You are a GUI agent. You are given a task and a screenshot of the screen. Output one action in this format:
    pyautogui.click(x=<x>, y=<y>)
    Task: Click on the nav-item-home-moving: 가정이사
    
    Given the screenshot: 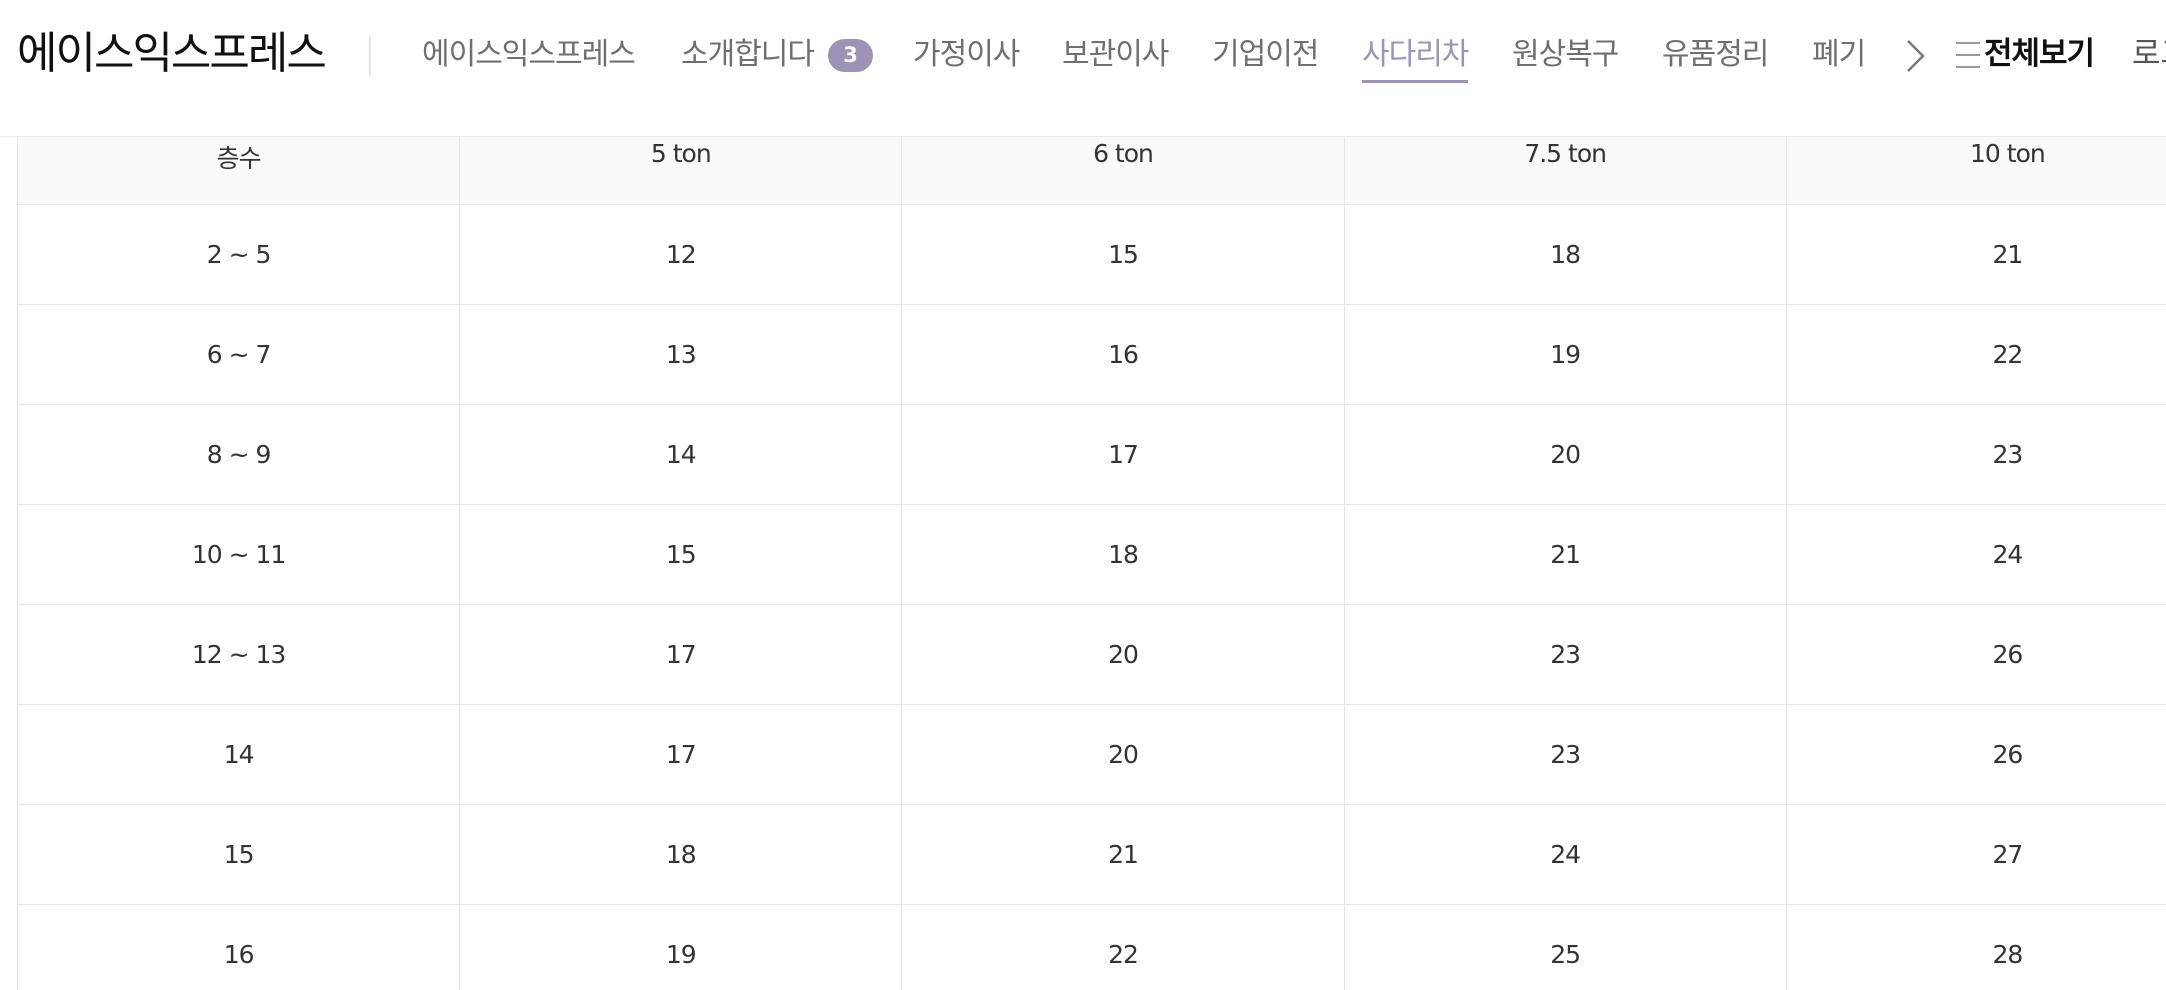 What is the action you would take?
    pyautogui.click(x=966, y=59)
    